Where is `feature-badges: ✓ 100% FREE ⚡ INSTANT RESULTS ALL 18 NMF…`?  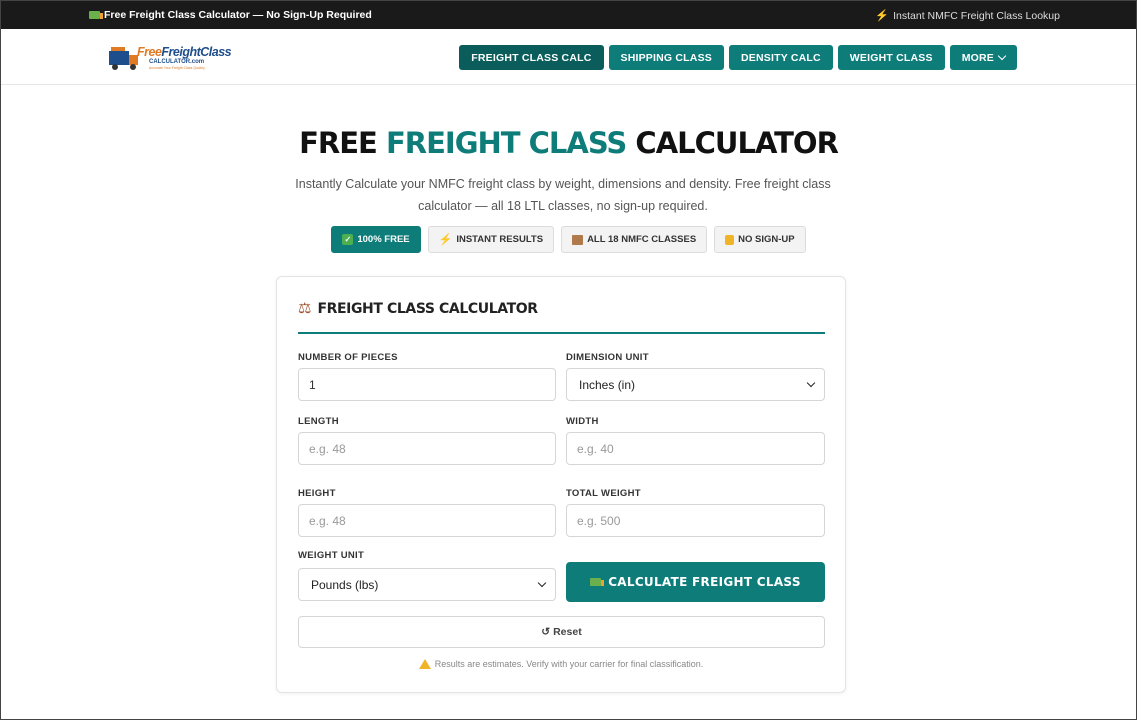 feature-badges: ✓ 100% FREE ⚡ INSTANT RESULTS ALL 18 NMF… is located at coordinates (568, 239).